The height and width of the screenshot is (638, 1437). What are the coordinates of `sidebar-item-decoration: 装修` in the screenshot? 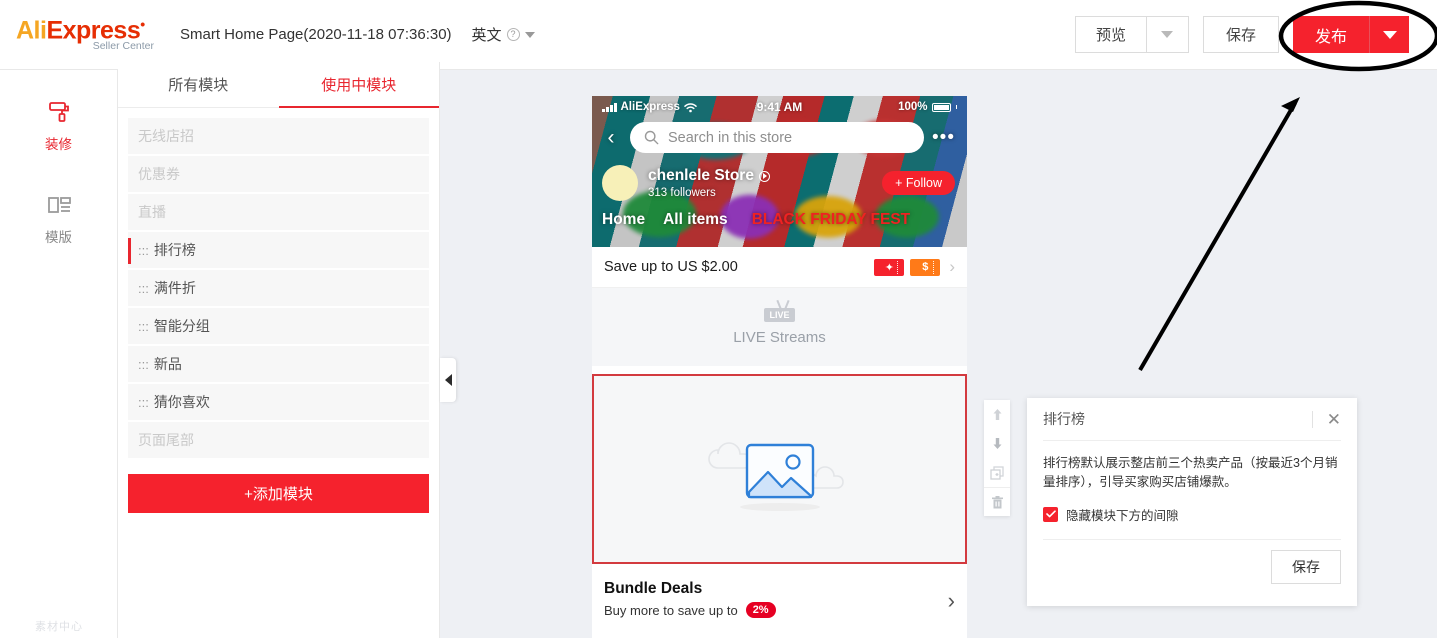 It's located at (58, 126).